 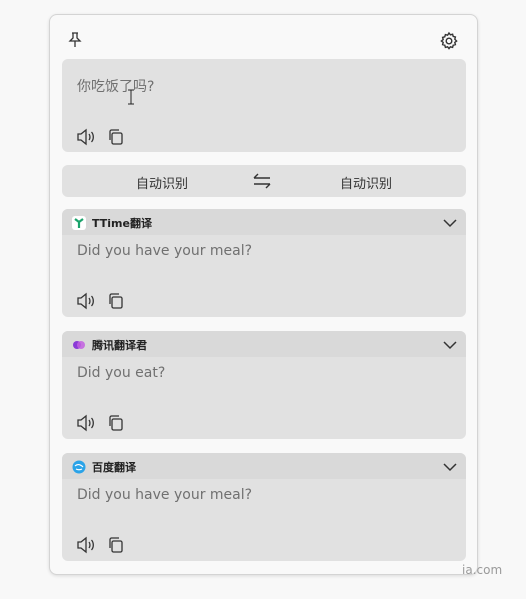 What do you see at coordinates (264, 466) in the screenshot?
I see `result-card-header: 百度翻译` at bounding box center [264, 466].